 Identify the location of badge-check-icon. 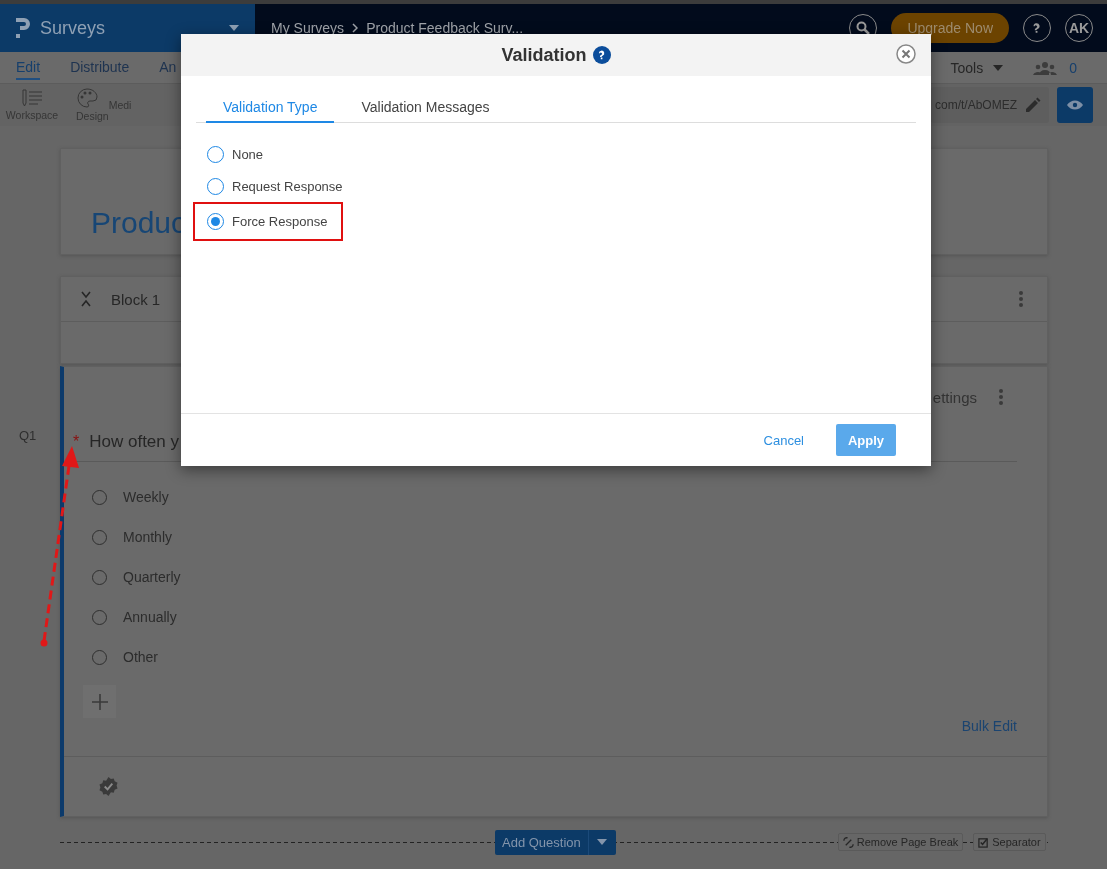
(108, 786).